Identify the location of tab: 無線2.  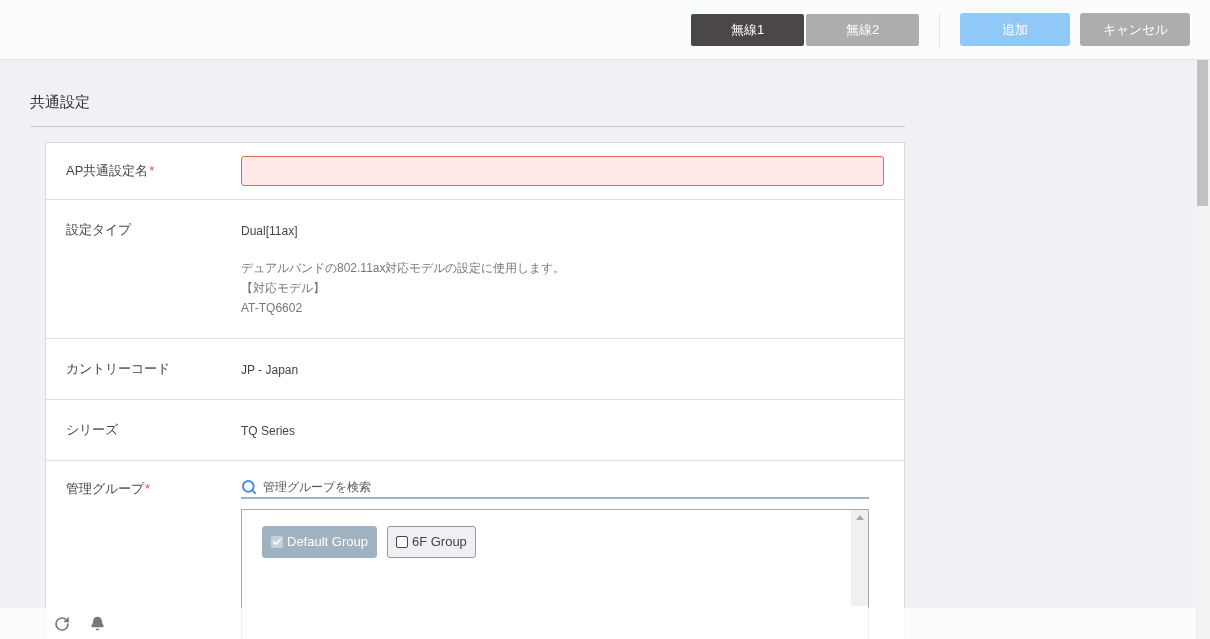
(862, 29).